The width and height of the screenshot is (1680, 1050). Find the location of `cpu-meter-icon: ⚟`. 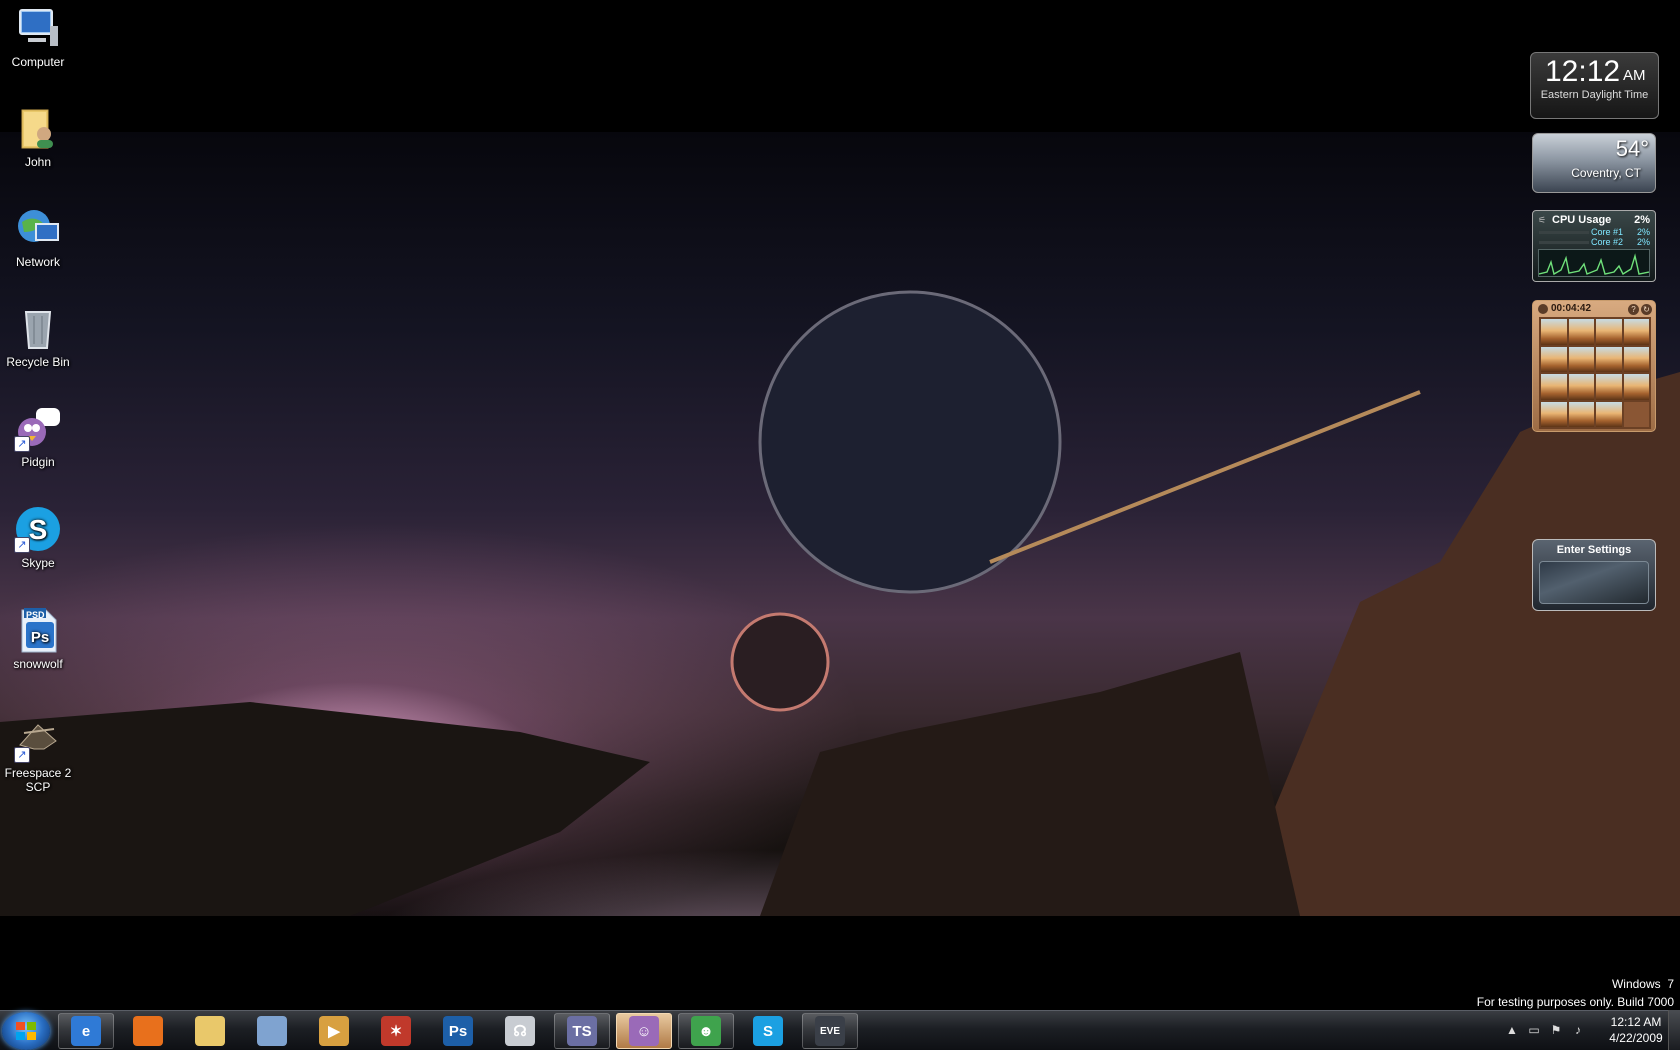

cpu-meter-icon: ⚟ is located at coordinates (1542, 220).